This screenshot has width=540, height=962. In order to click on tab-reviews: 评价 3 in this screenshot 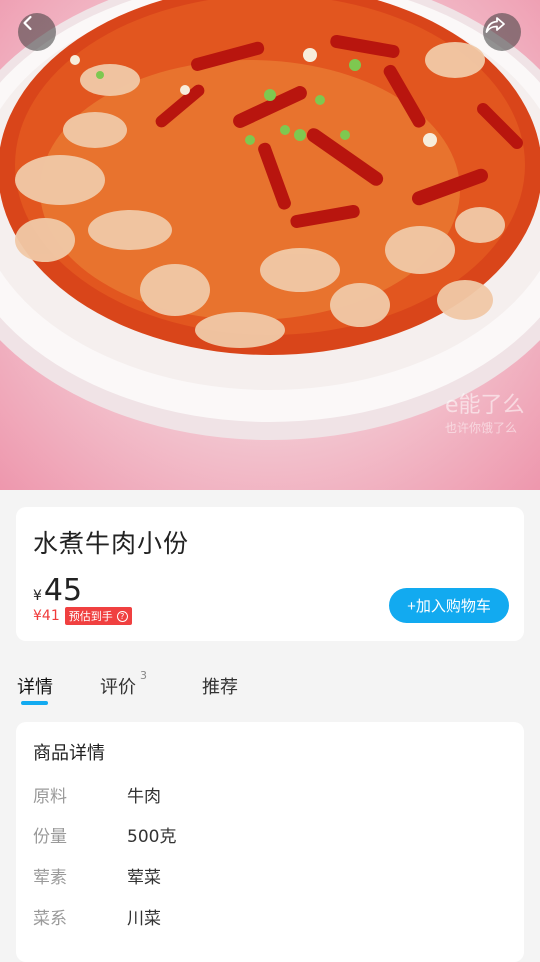, I will do `click(123, 684)`.